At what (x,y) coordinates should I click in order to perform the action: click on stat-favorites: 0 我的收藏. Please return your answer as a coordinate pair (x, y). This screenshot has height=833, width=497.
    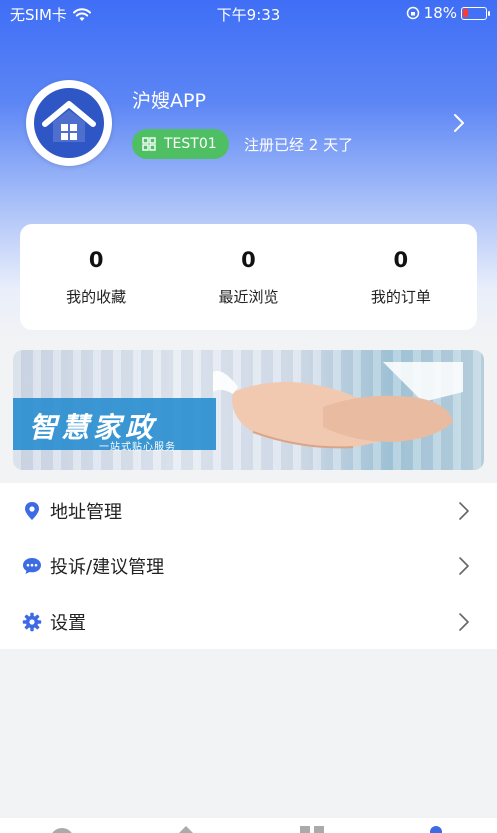
    Looking at the image, I should click on (96, 277).